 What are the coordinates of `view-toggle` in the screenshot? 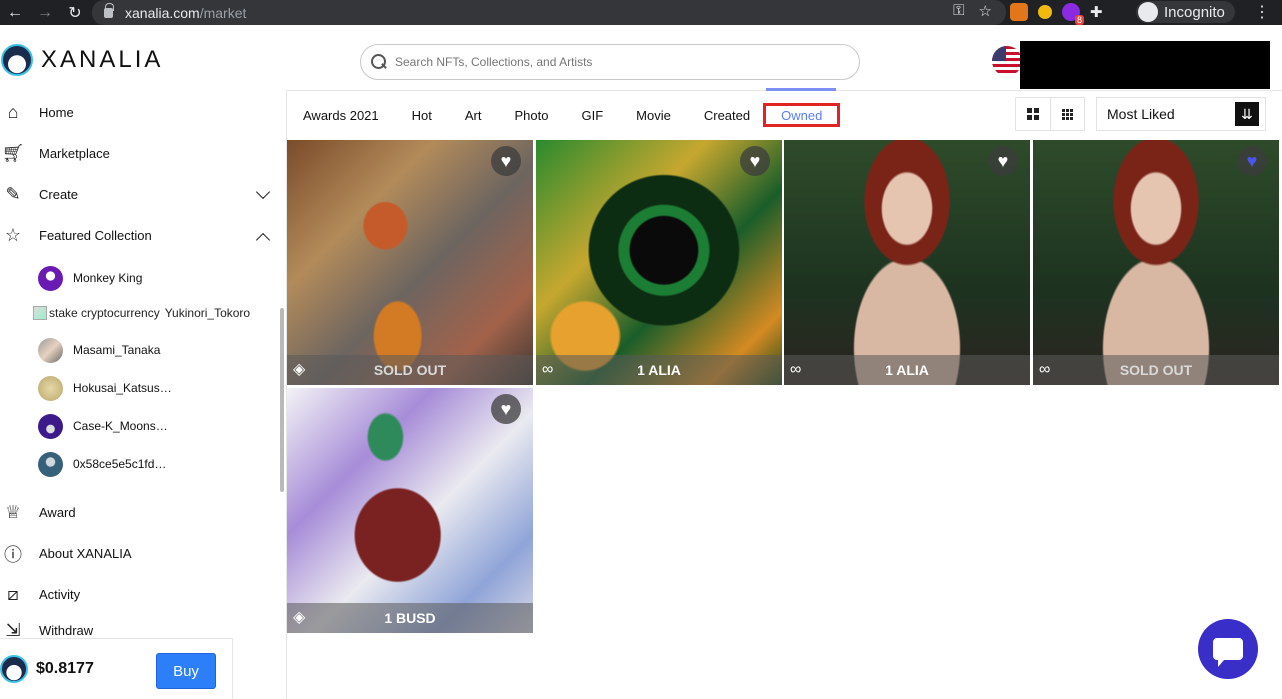 It's located at (1050, 114).